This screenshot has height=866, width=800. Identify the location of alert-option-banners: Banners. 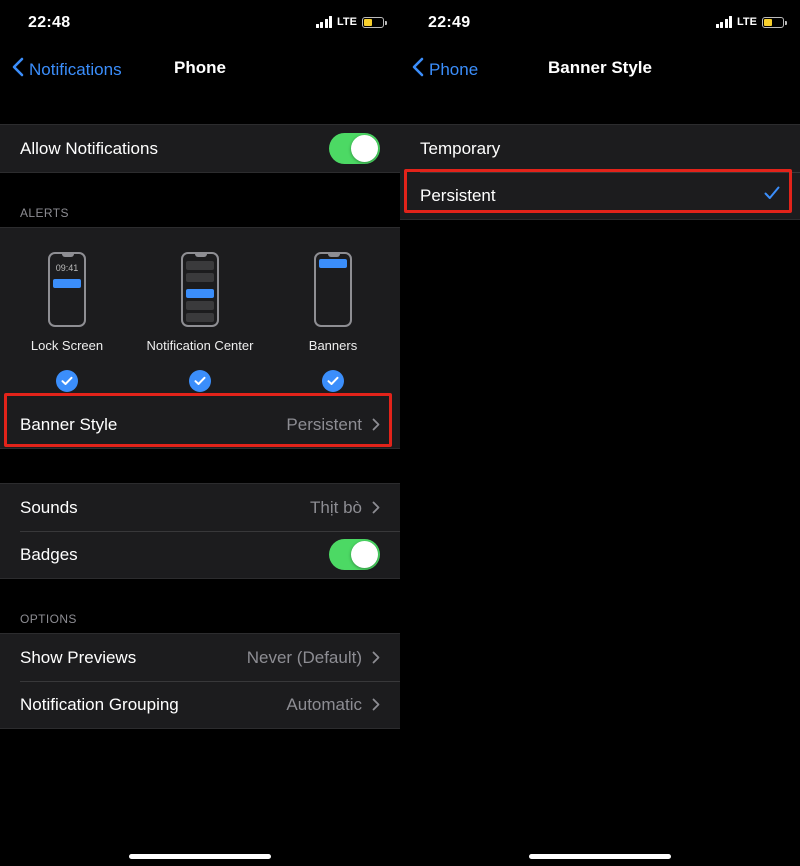
(333, 322).